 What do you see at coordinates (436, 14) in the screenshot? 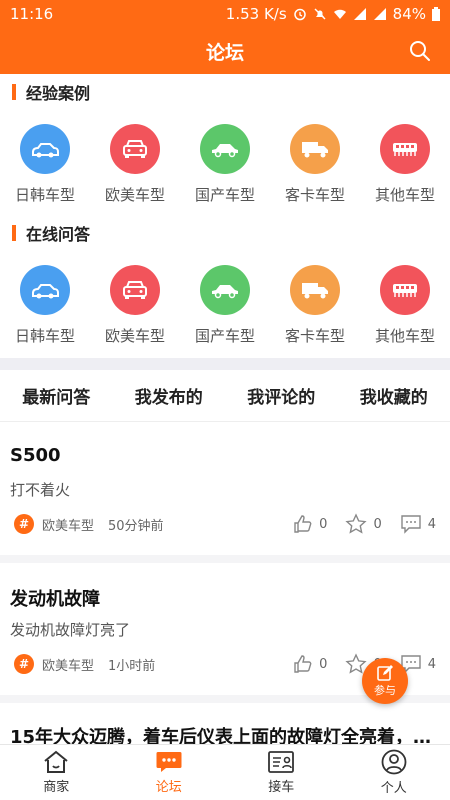
I see `battery-icon` at bounding box center [436, 14].